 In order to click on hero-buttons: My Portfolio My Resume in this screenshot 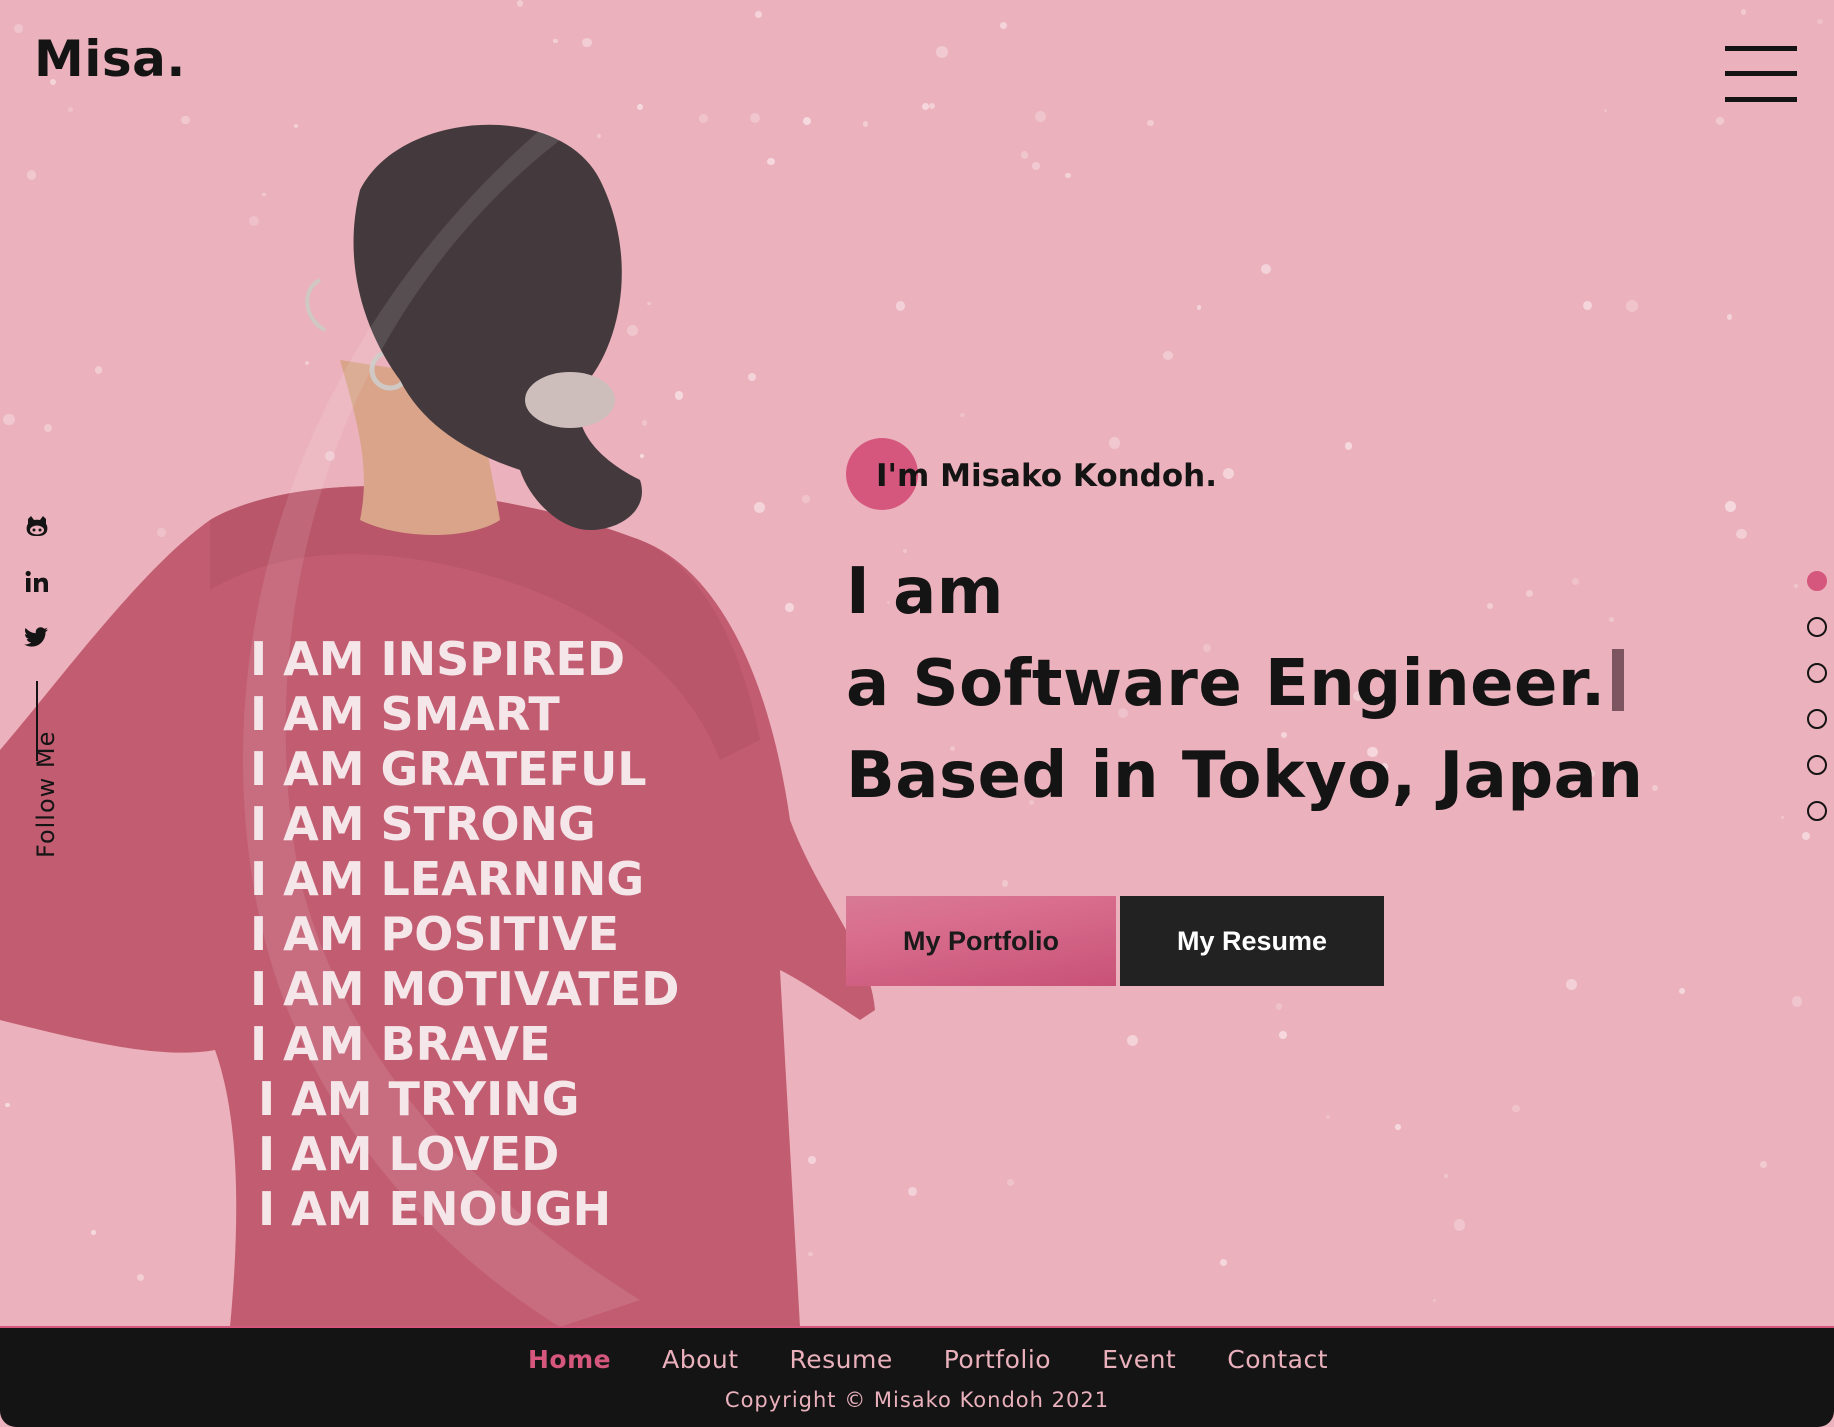, I will do `click(1244, 941)`.